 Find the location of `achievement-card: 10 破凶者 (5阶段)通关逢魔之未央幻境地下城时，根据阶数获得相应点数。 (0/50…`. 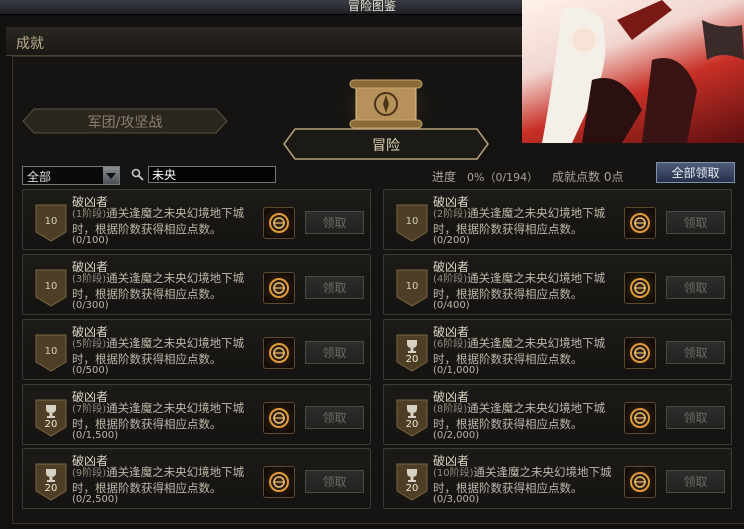

achievement-card: 10 破凶者 (5阶段)通关逢魔之未央幻境地下城时，根据阶数获得相应点数。 (0/50… is located at coordinates (196, 349).